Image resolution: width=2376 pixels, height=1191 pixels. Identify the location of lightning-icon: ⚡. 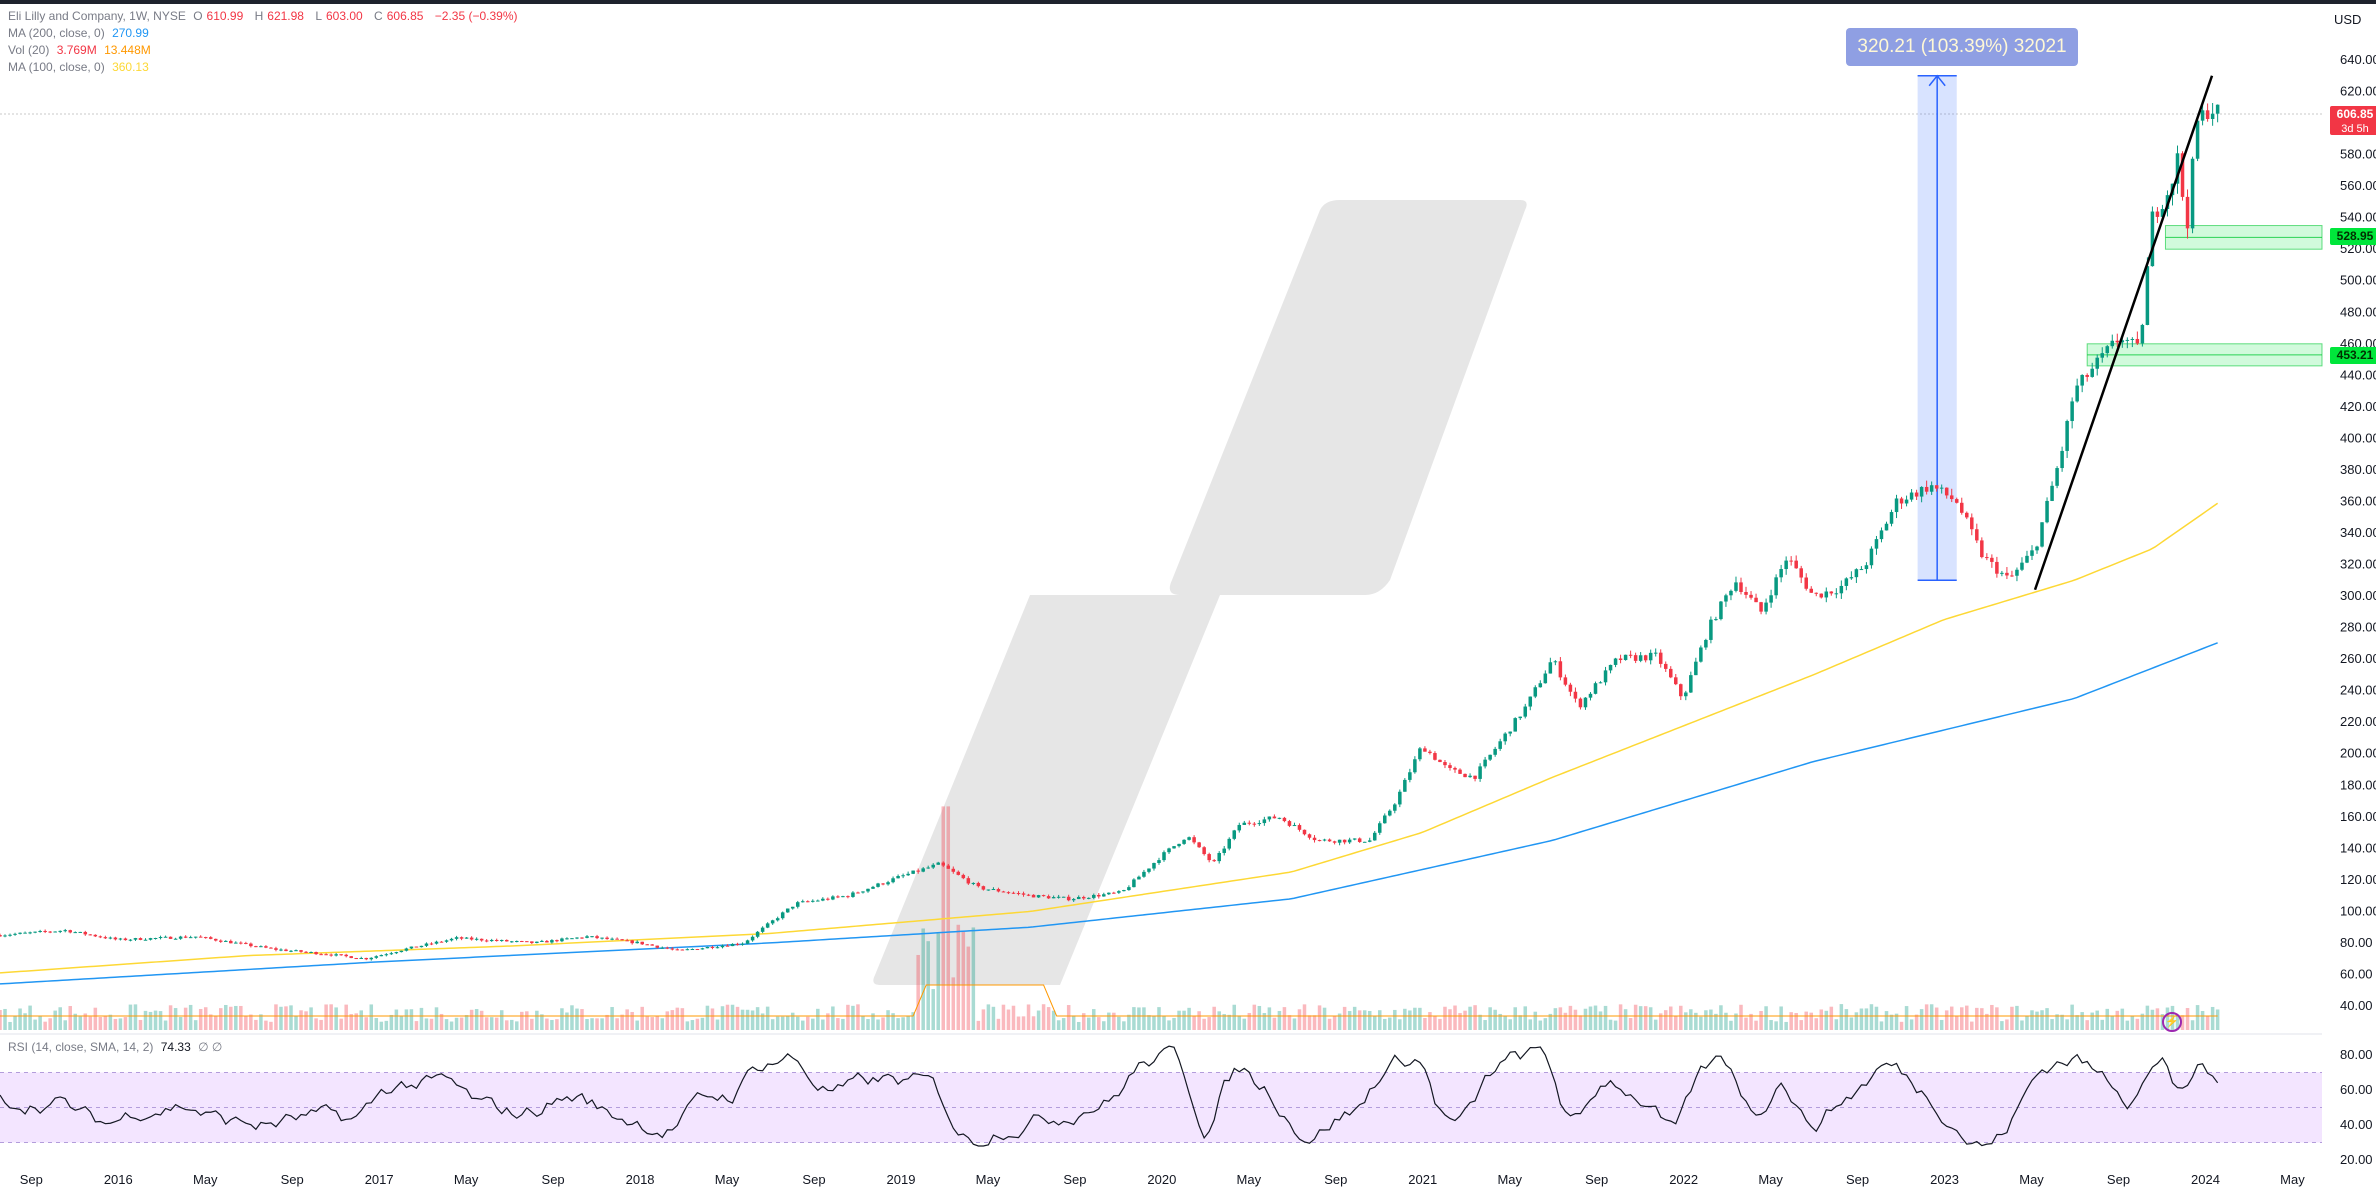
(2172, 1022).